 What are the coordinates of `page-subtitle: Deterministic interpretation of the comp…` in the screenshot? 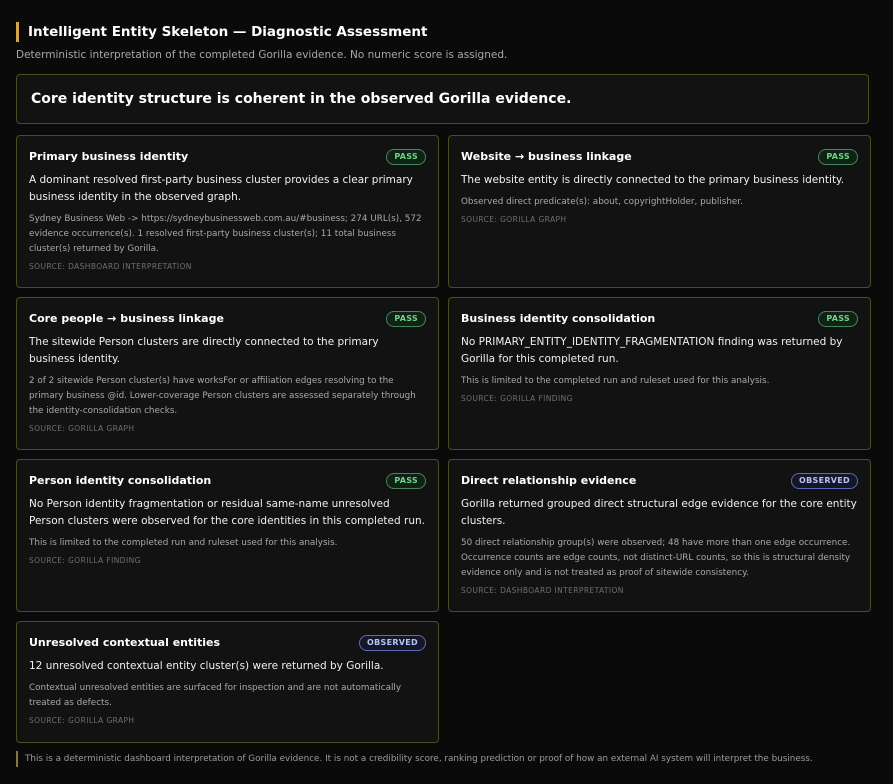 It's located at (262, 55).